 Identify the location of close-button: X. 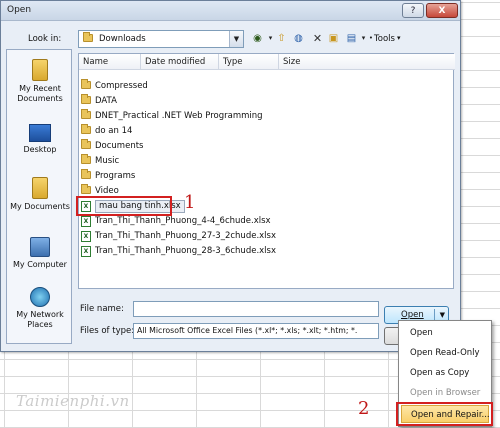
(442, 10).